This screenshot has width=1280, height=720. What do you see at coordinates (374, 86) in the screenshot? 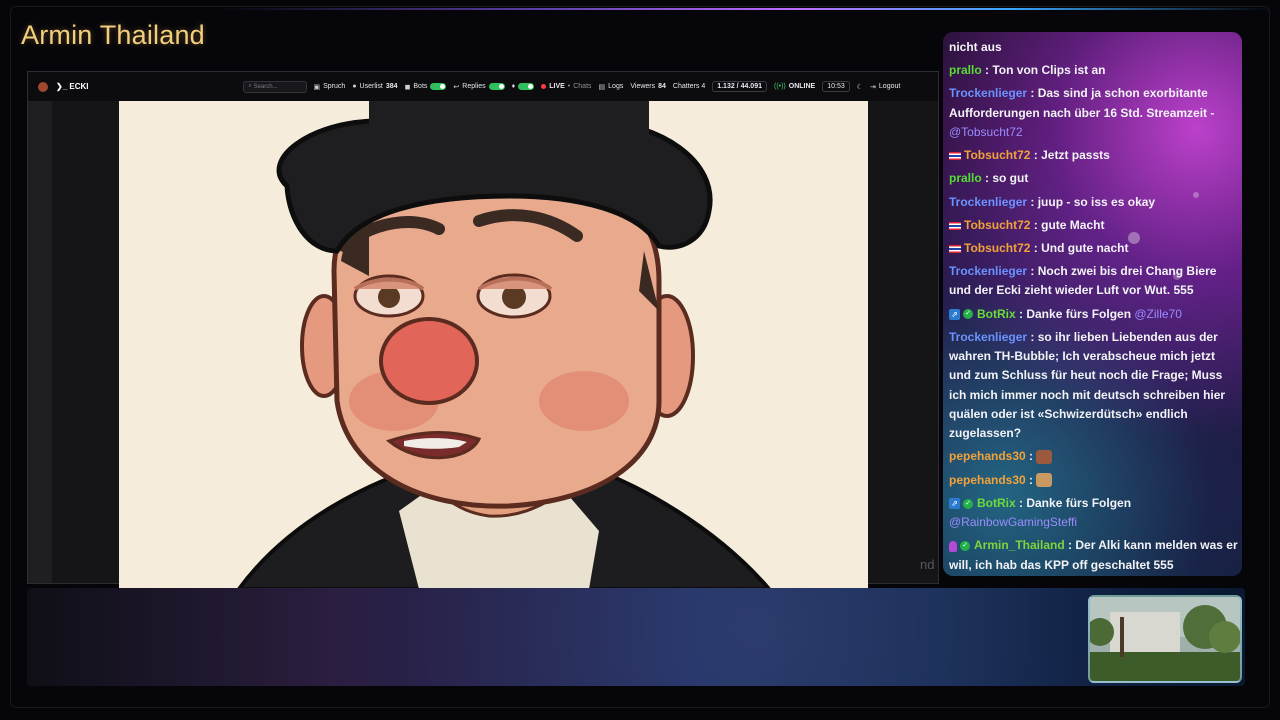
I see `userlist-button: ● Userlist 384` at bounding box center [374, 86].